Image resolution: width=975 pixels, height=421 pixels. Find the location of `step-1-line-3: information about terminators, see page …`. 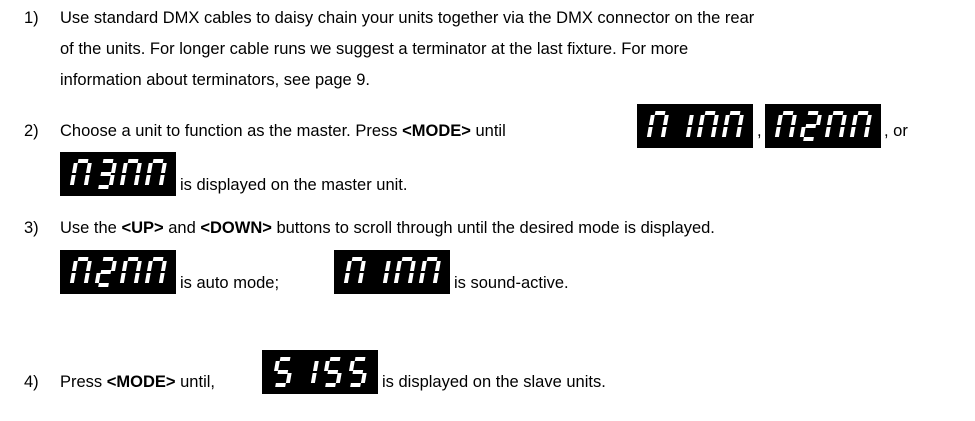

step-1-line-3: information about terminators, see page … is located at coordinates (215, 80).